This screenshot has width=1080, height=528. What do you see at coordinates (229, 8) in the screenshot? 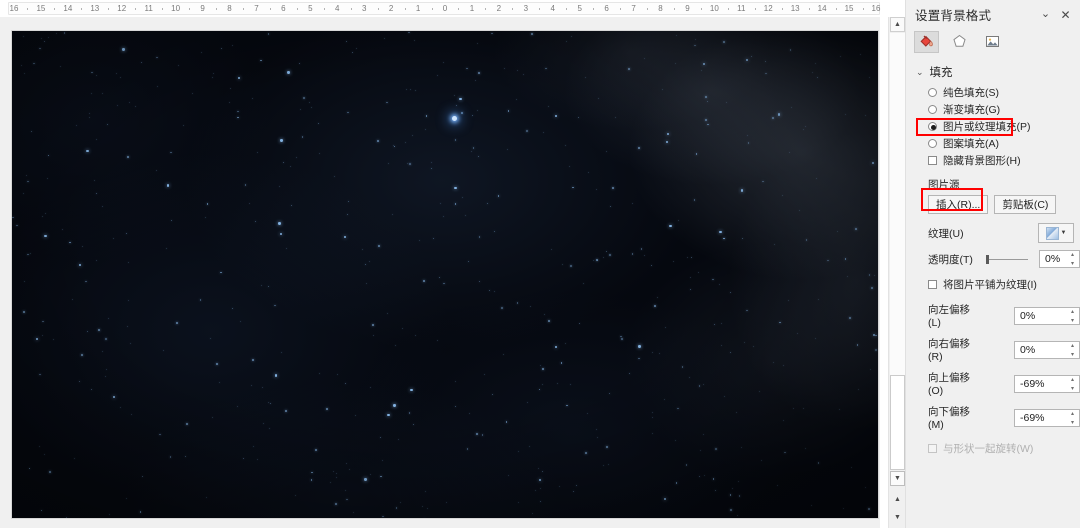
I see `ruler-tick-label: 8` at bounding box center [229, 8].